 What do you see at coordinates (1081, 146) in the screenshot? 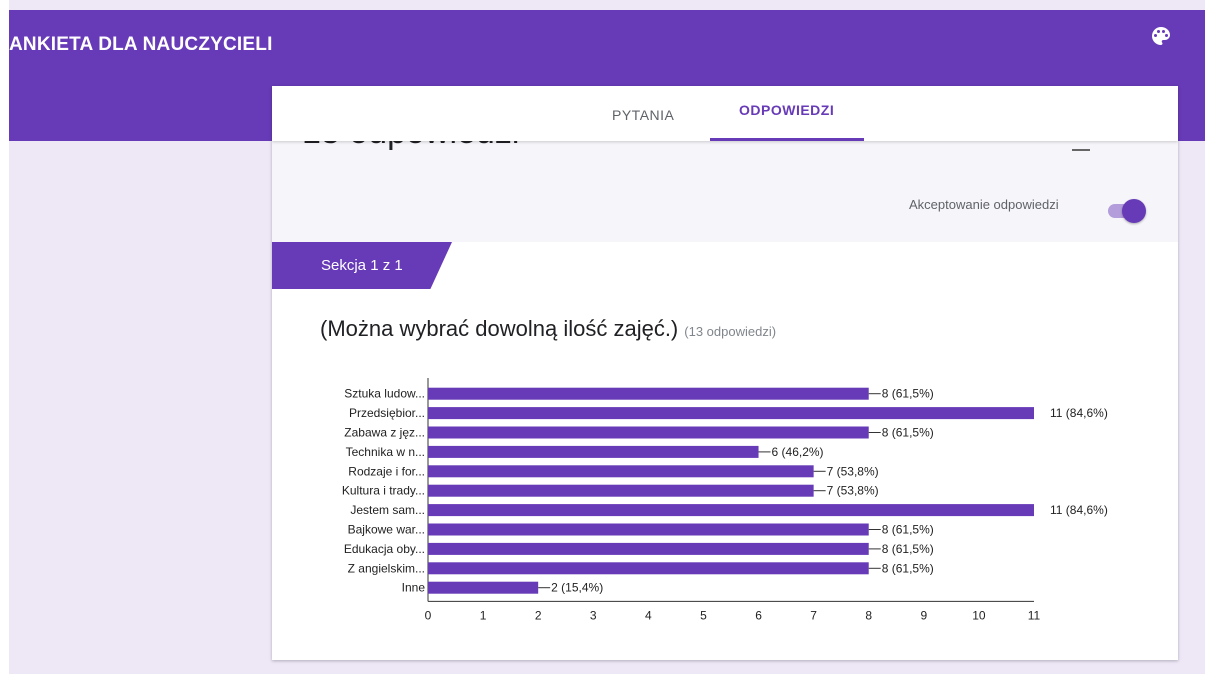
I see `more-menu-icon` at bounding box center [1081, 146].